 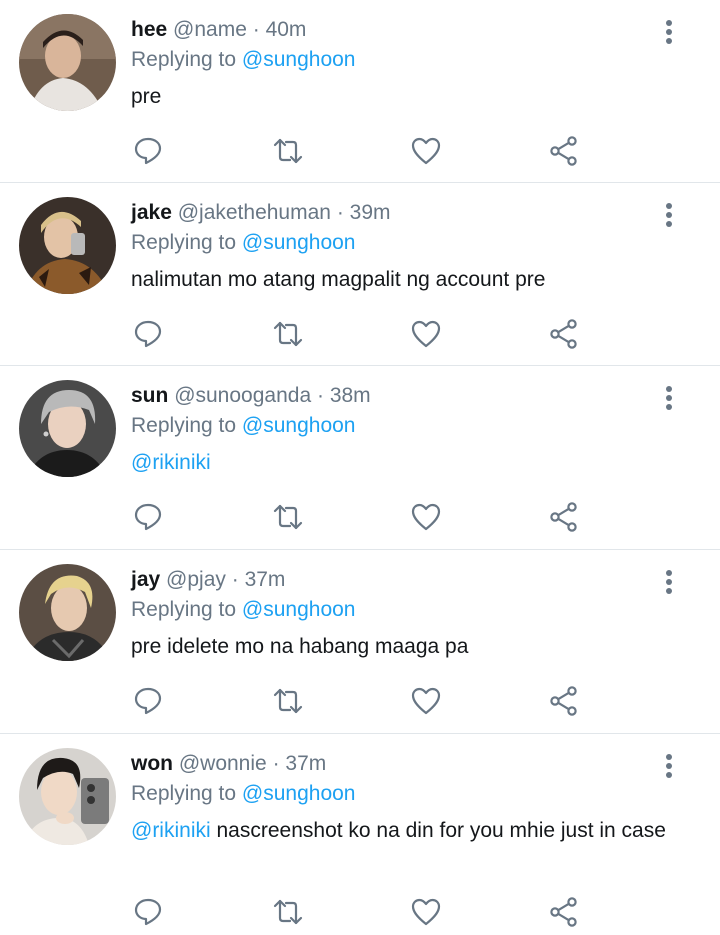 I want to click on tweet-text: pre idelete mo na habang maaga pa, so click(x=401, y=647).